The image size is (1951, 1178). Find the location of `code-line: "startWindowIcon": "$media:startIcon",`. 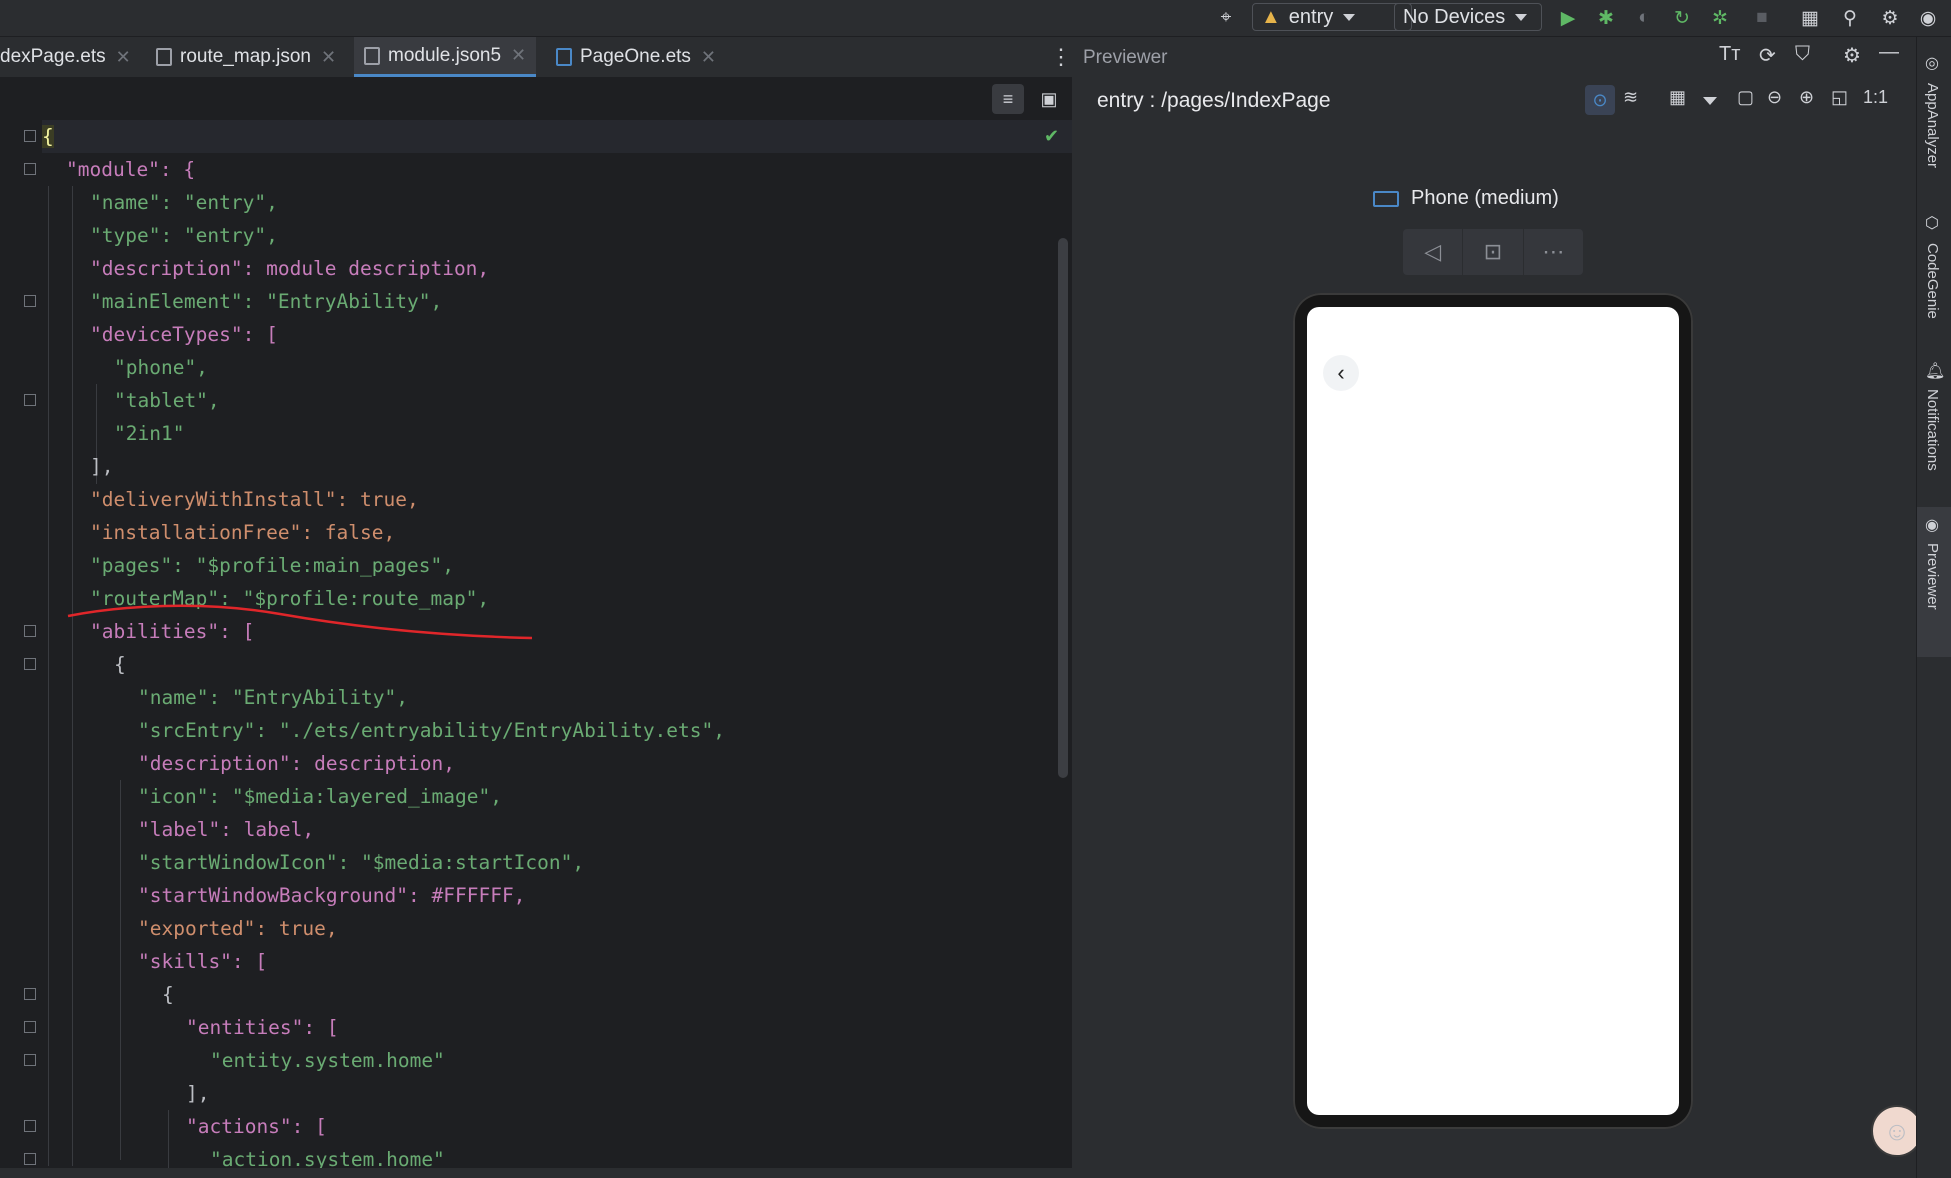

code-line: "startWindowIcon": "$media:startIcon", is located at coordinates (361, 862).